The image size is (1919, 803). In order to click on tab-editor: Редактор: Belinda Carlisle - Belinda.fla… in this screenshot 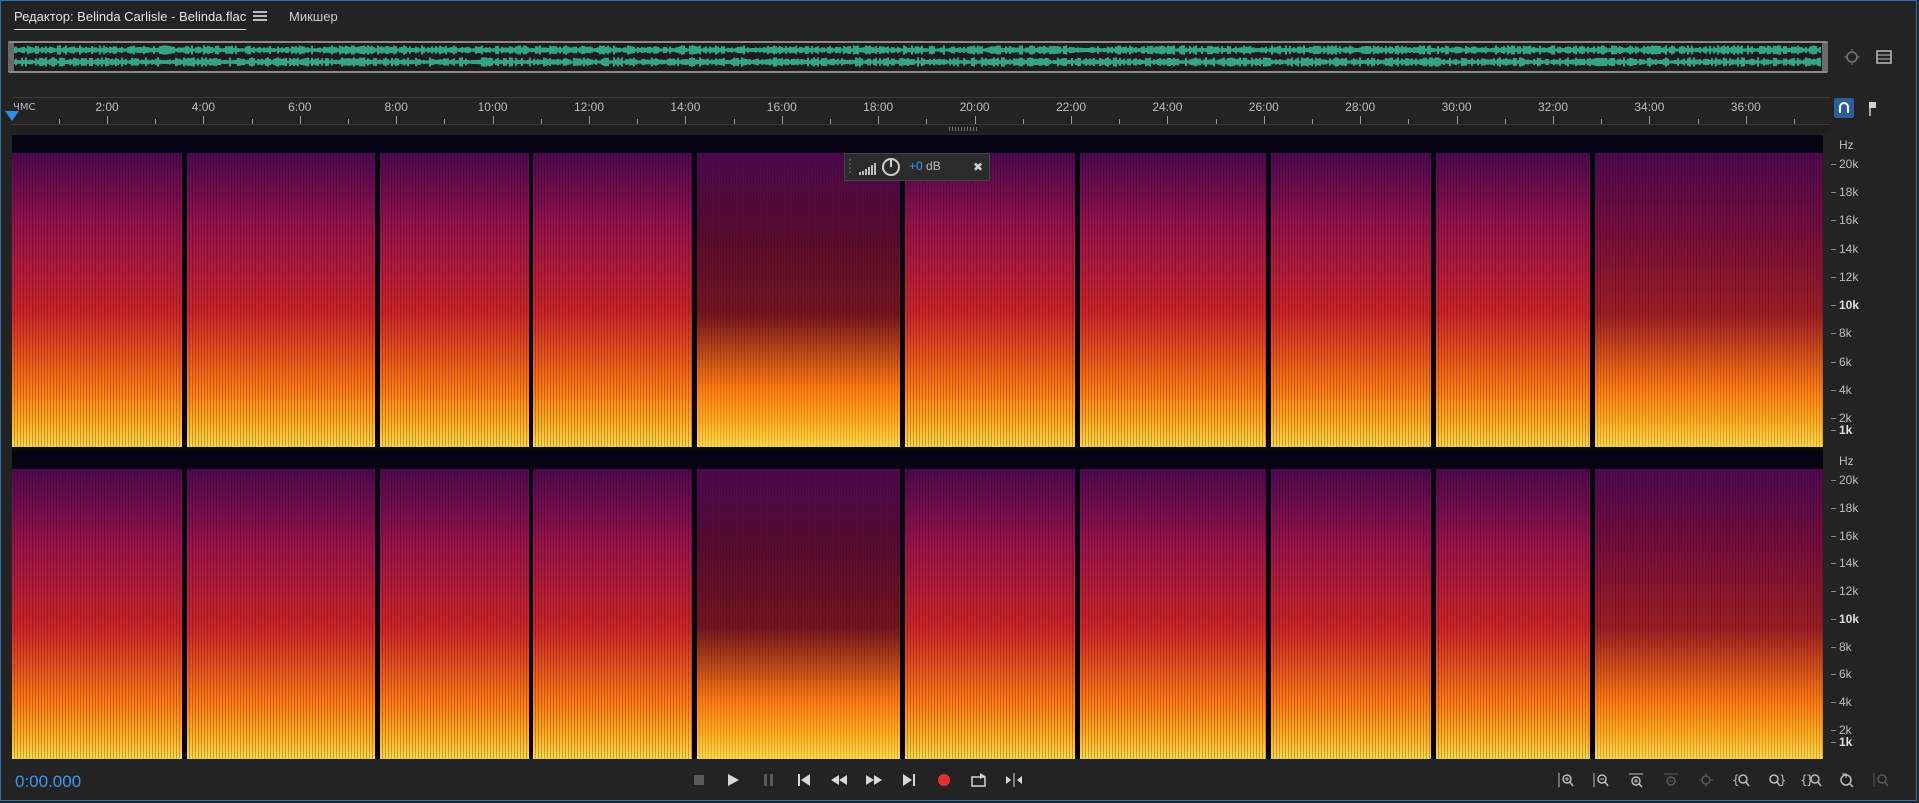, I will do `click(130, 18)`.